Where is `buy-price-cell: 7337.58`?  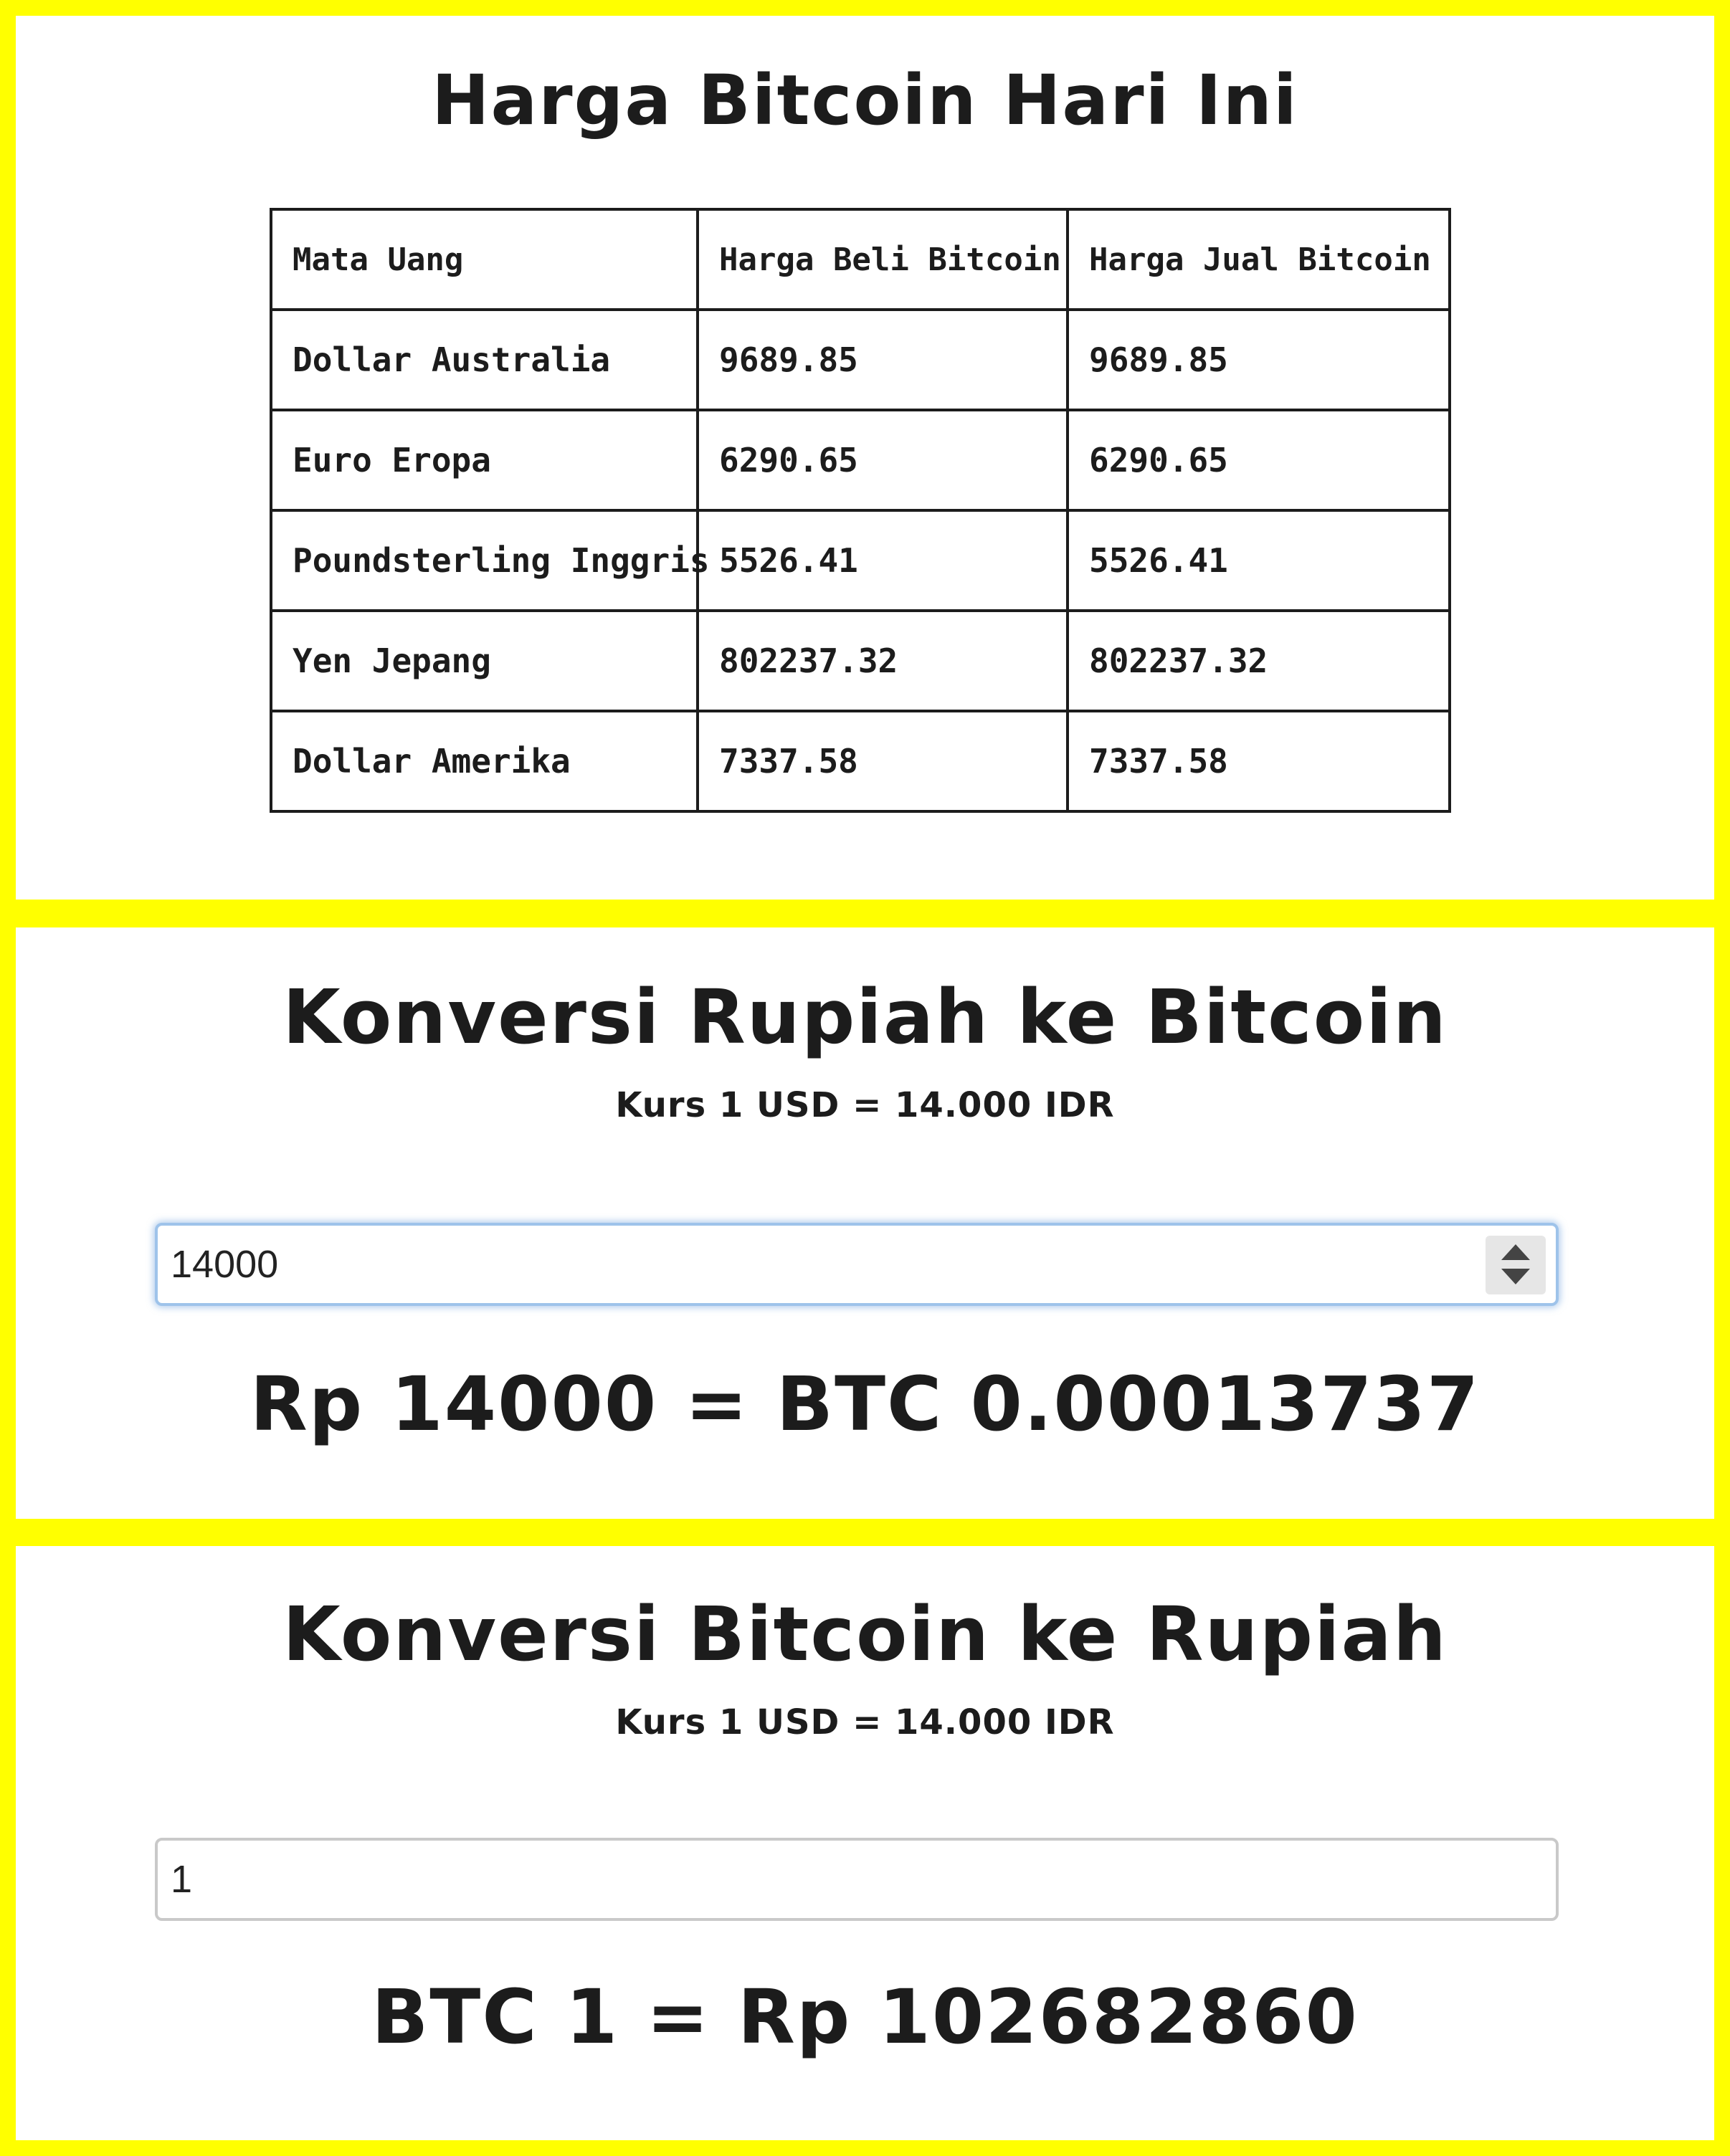 buy-price-cell: 7337.58 is located at coordinates (883, 761).